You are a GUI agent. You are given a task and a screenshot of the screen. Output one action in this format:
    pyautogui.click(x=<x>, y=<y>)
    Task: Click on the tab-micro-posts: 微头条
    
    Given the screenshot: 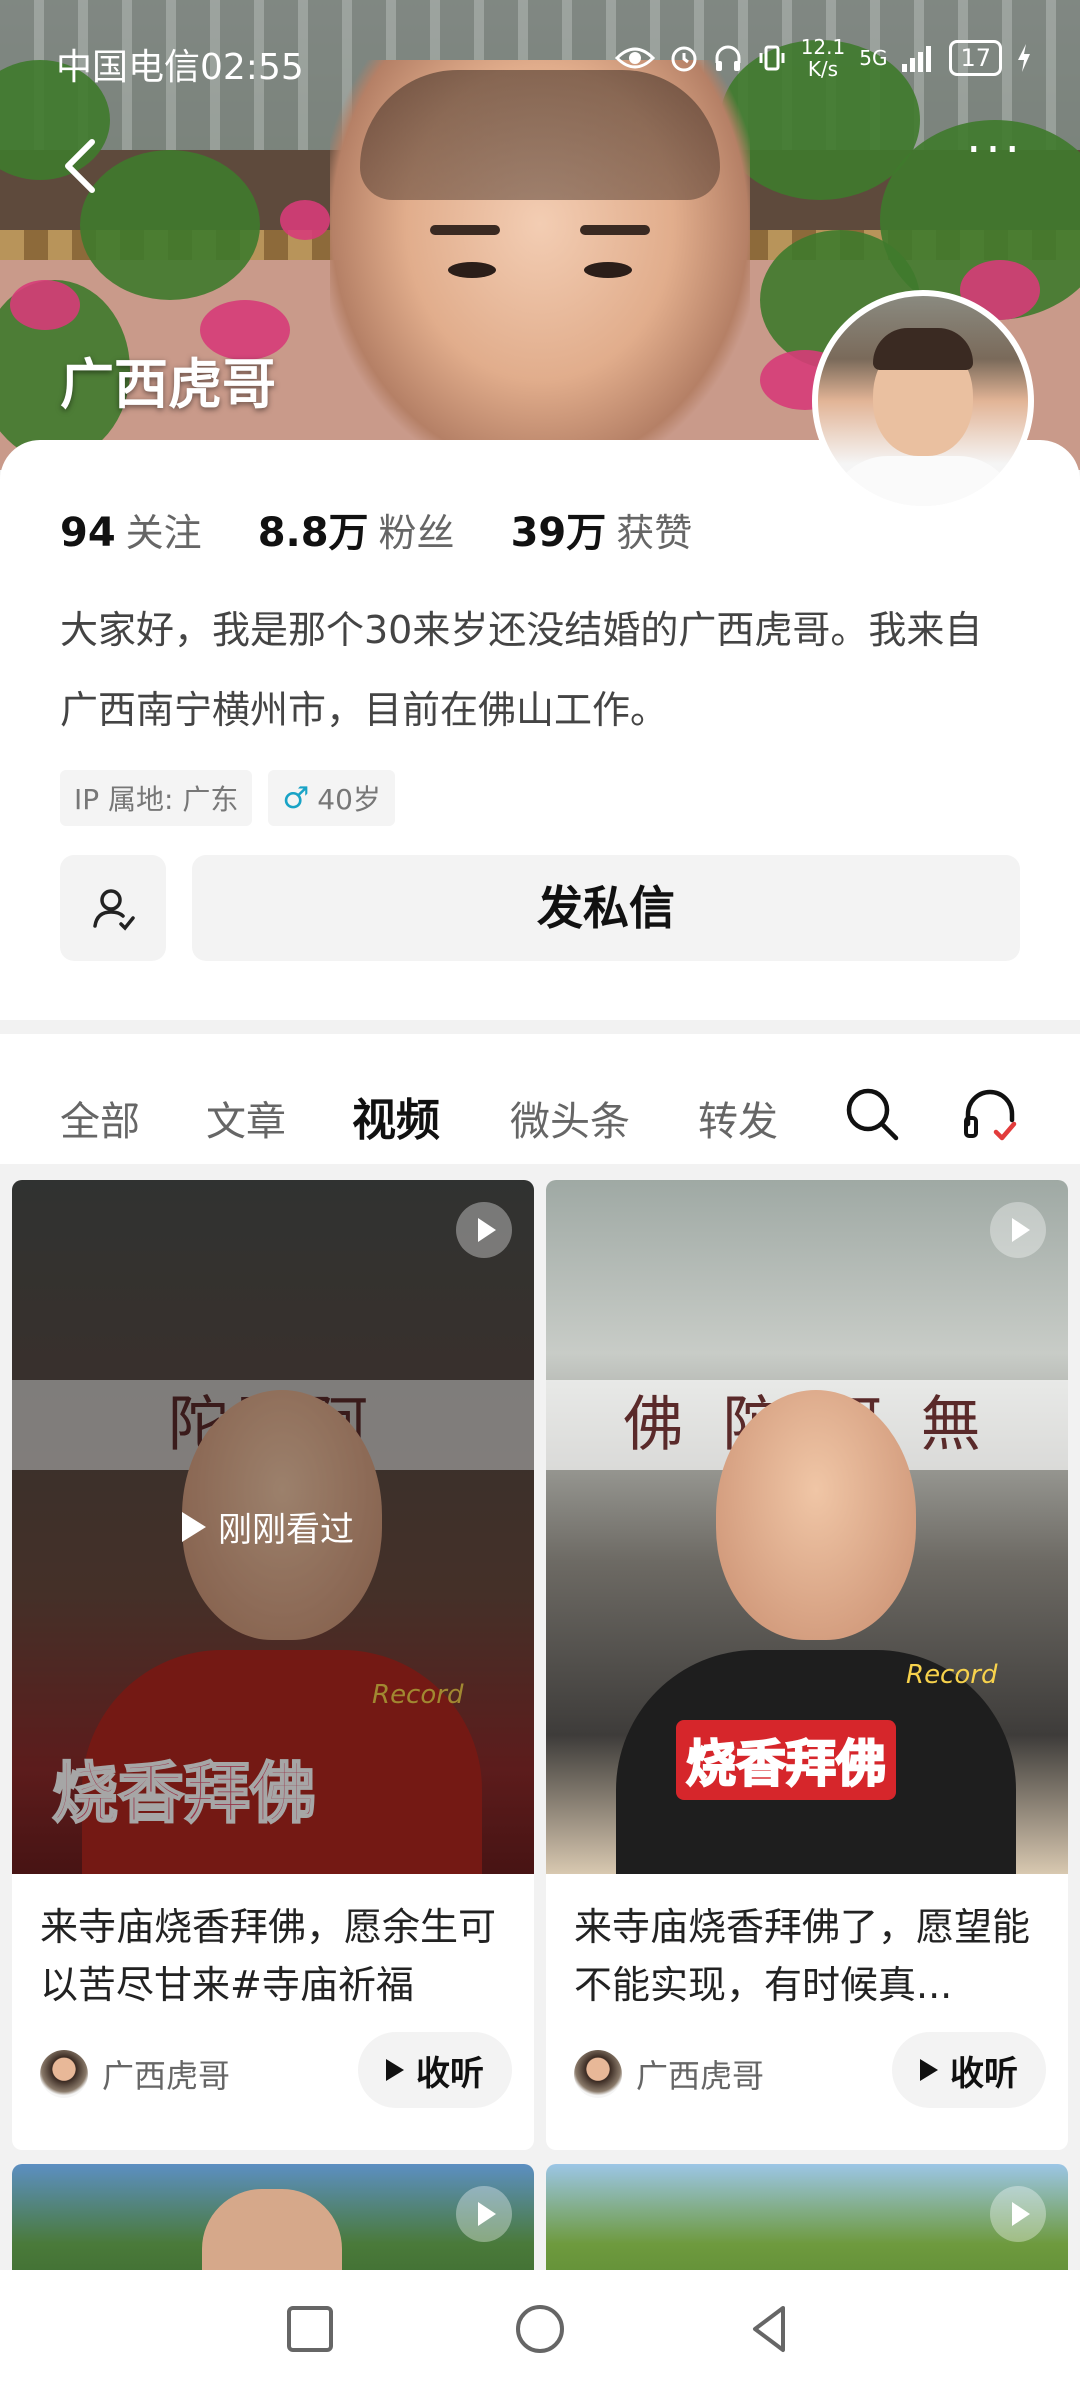 What is the action you would take?
    pyautogui.click(x=570, y=1118)
    